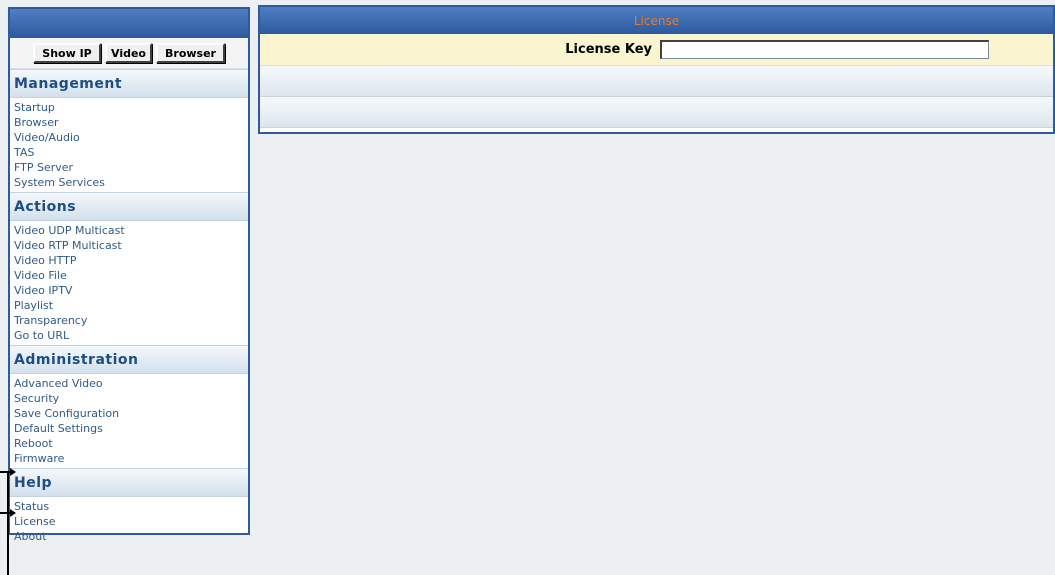 Image resolution: width=1055 pixels, height=575 pixels. Describe the element at coordinates (129, 83) in the screenshot. I see `section-header-management: Management` at that location.